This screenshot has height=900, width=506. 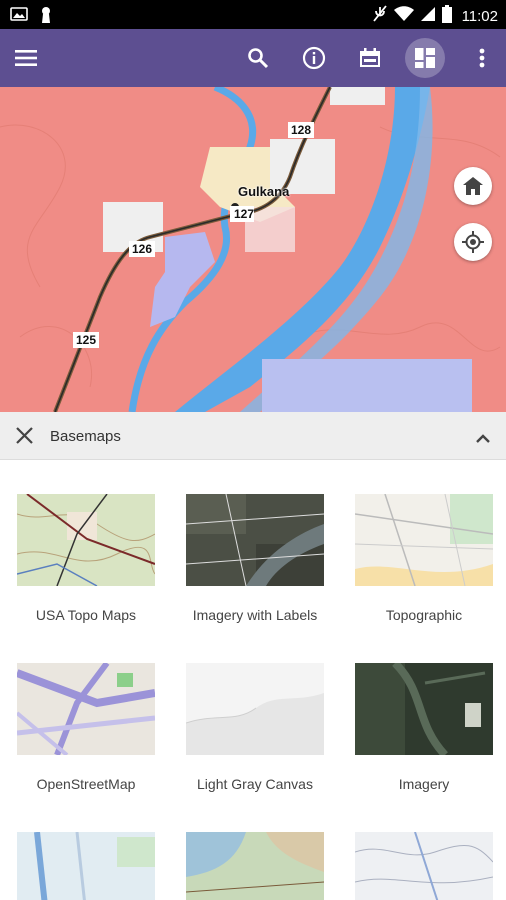 I want to click on basemap-label: Light Gray Canvas, so click(x=255, y=784).